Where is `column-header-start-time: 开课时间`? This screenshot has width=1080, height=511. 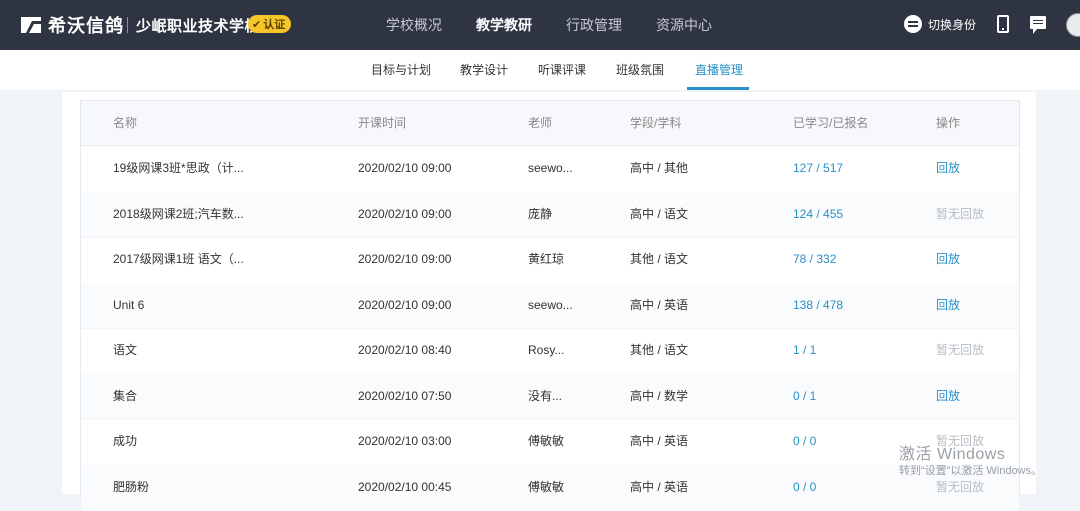 column-header-start-time: 开课时间 is located at coordinates (382, 123).